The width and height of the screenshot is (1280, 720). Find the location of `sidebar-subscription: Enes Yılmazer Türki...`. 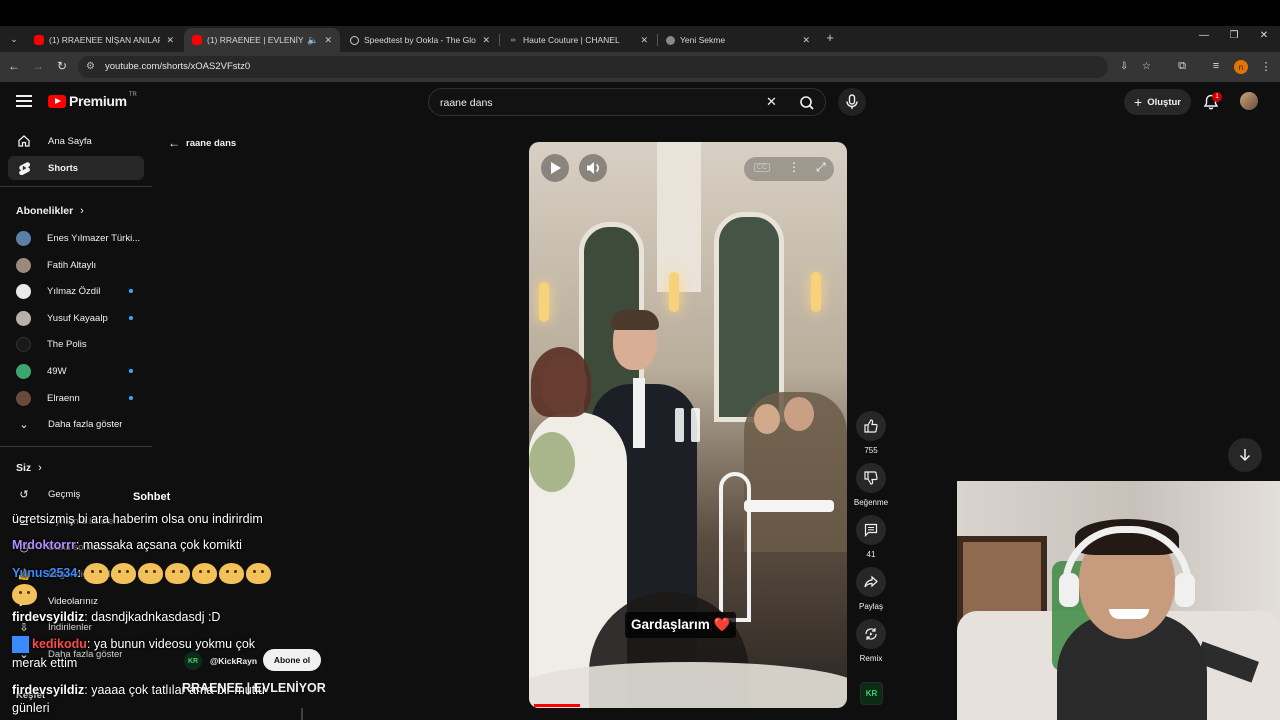

sidebar-subscription: Enes Yılmazer Türki... is located at coordinates (76, 238).